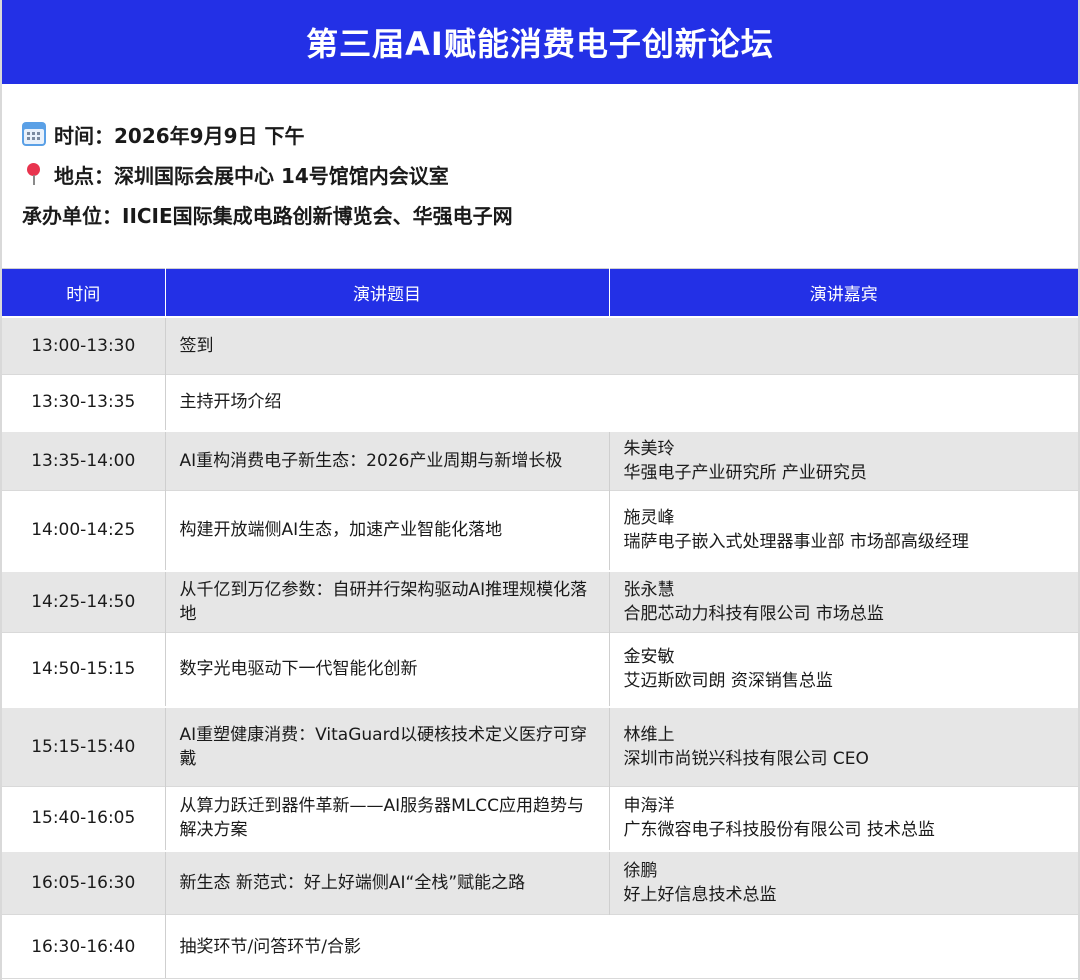 This screenshot has height=980, width=1080. What do you see at coordinates (84, 882) in the screenshot?
I see `row-time: 16:05-16:30` at bounding box center [84, 882].